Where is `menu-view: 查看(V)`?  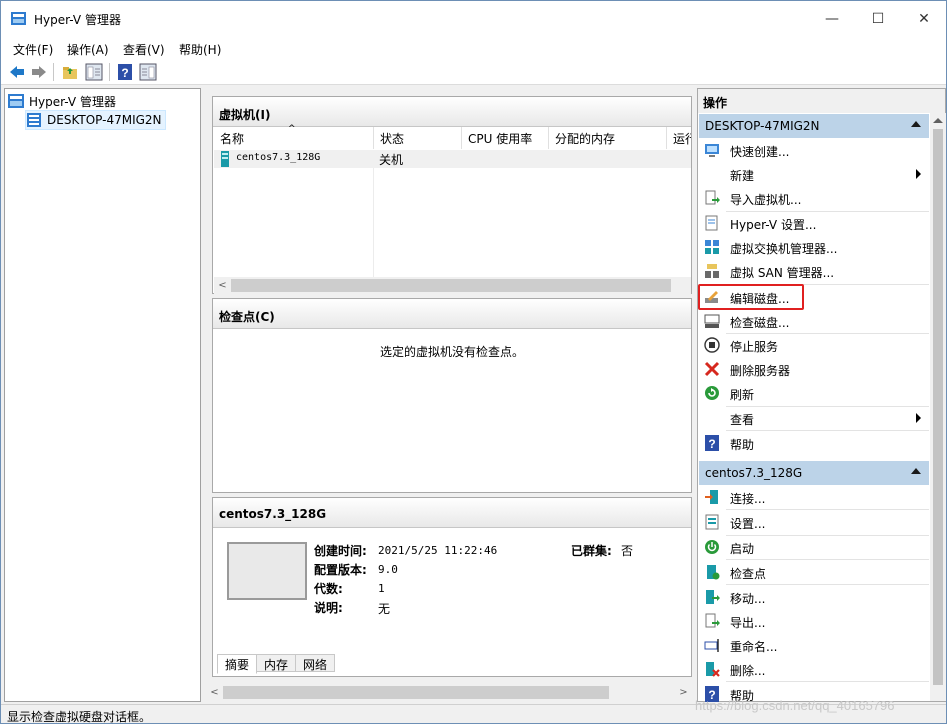
menu-view: 查看(V) is located at coordinates (144, 49).